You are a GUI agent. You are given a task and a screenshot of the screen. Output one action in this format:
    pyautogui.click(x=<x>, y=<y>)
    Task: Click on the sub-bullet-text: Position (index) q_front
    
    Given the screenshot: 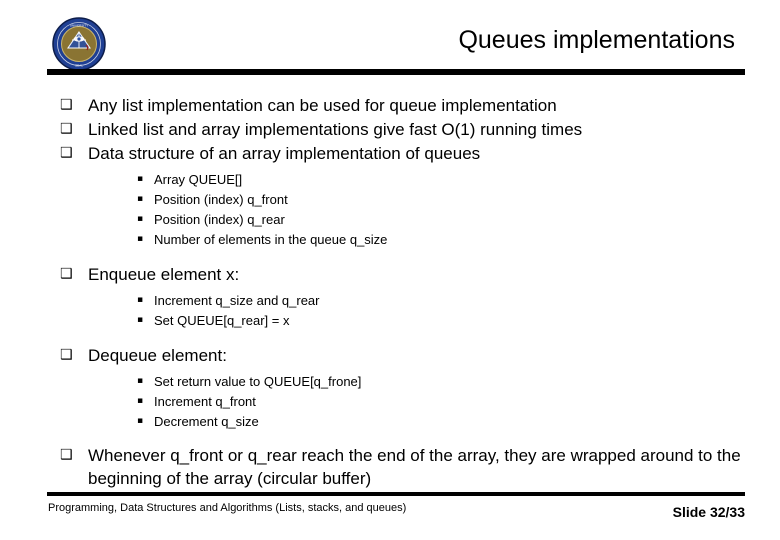 What is the action you would take?
    pyautogui.click(x=221, y=199)
    